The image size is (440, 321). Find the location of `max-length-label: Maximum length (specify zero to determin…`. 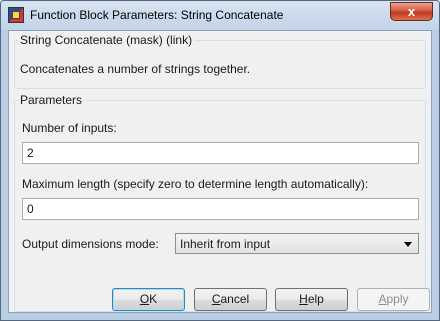

max-length-label: Maximum length (specify zero to determin… is located at coordinates (195, 184).